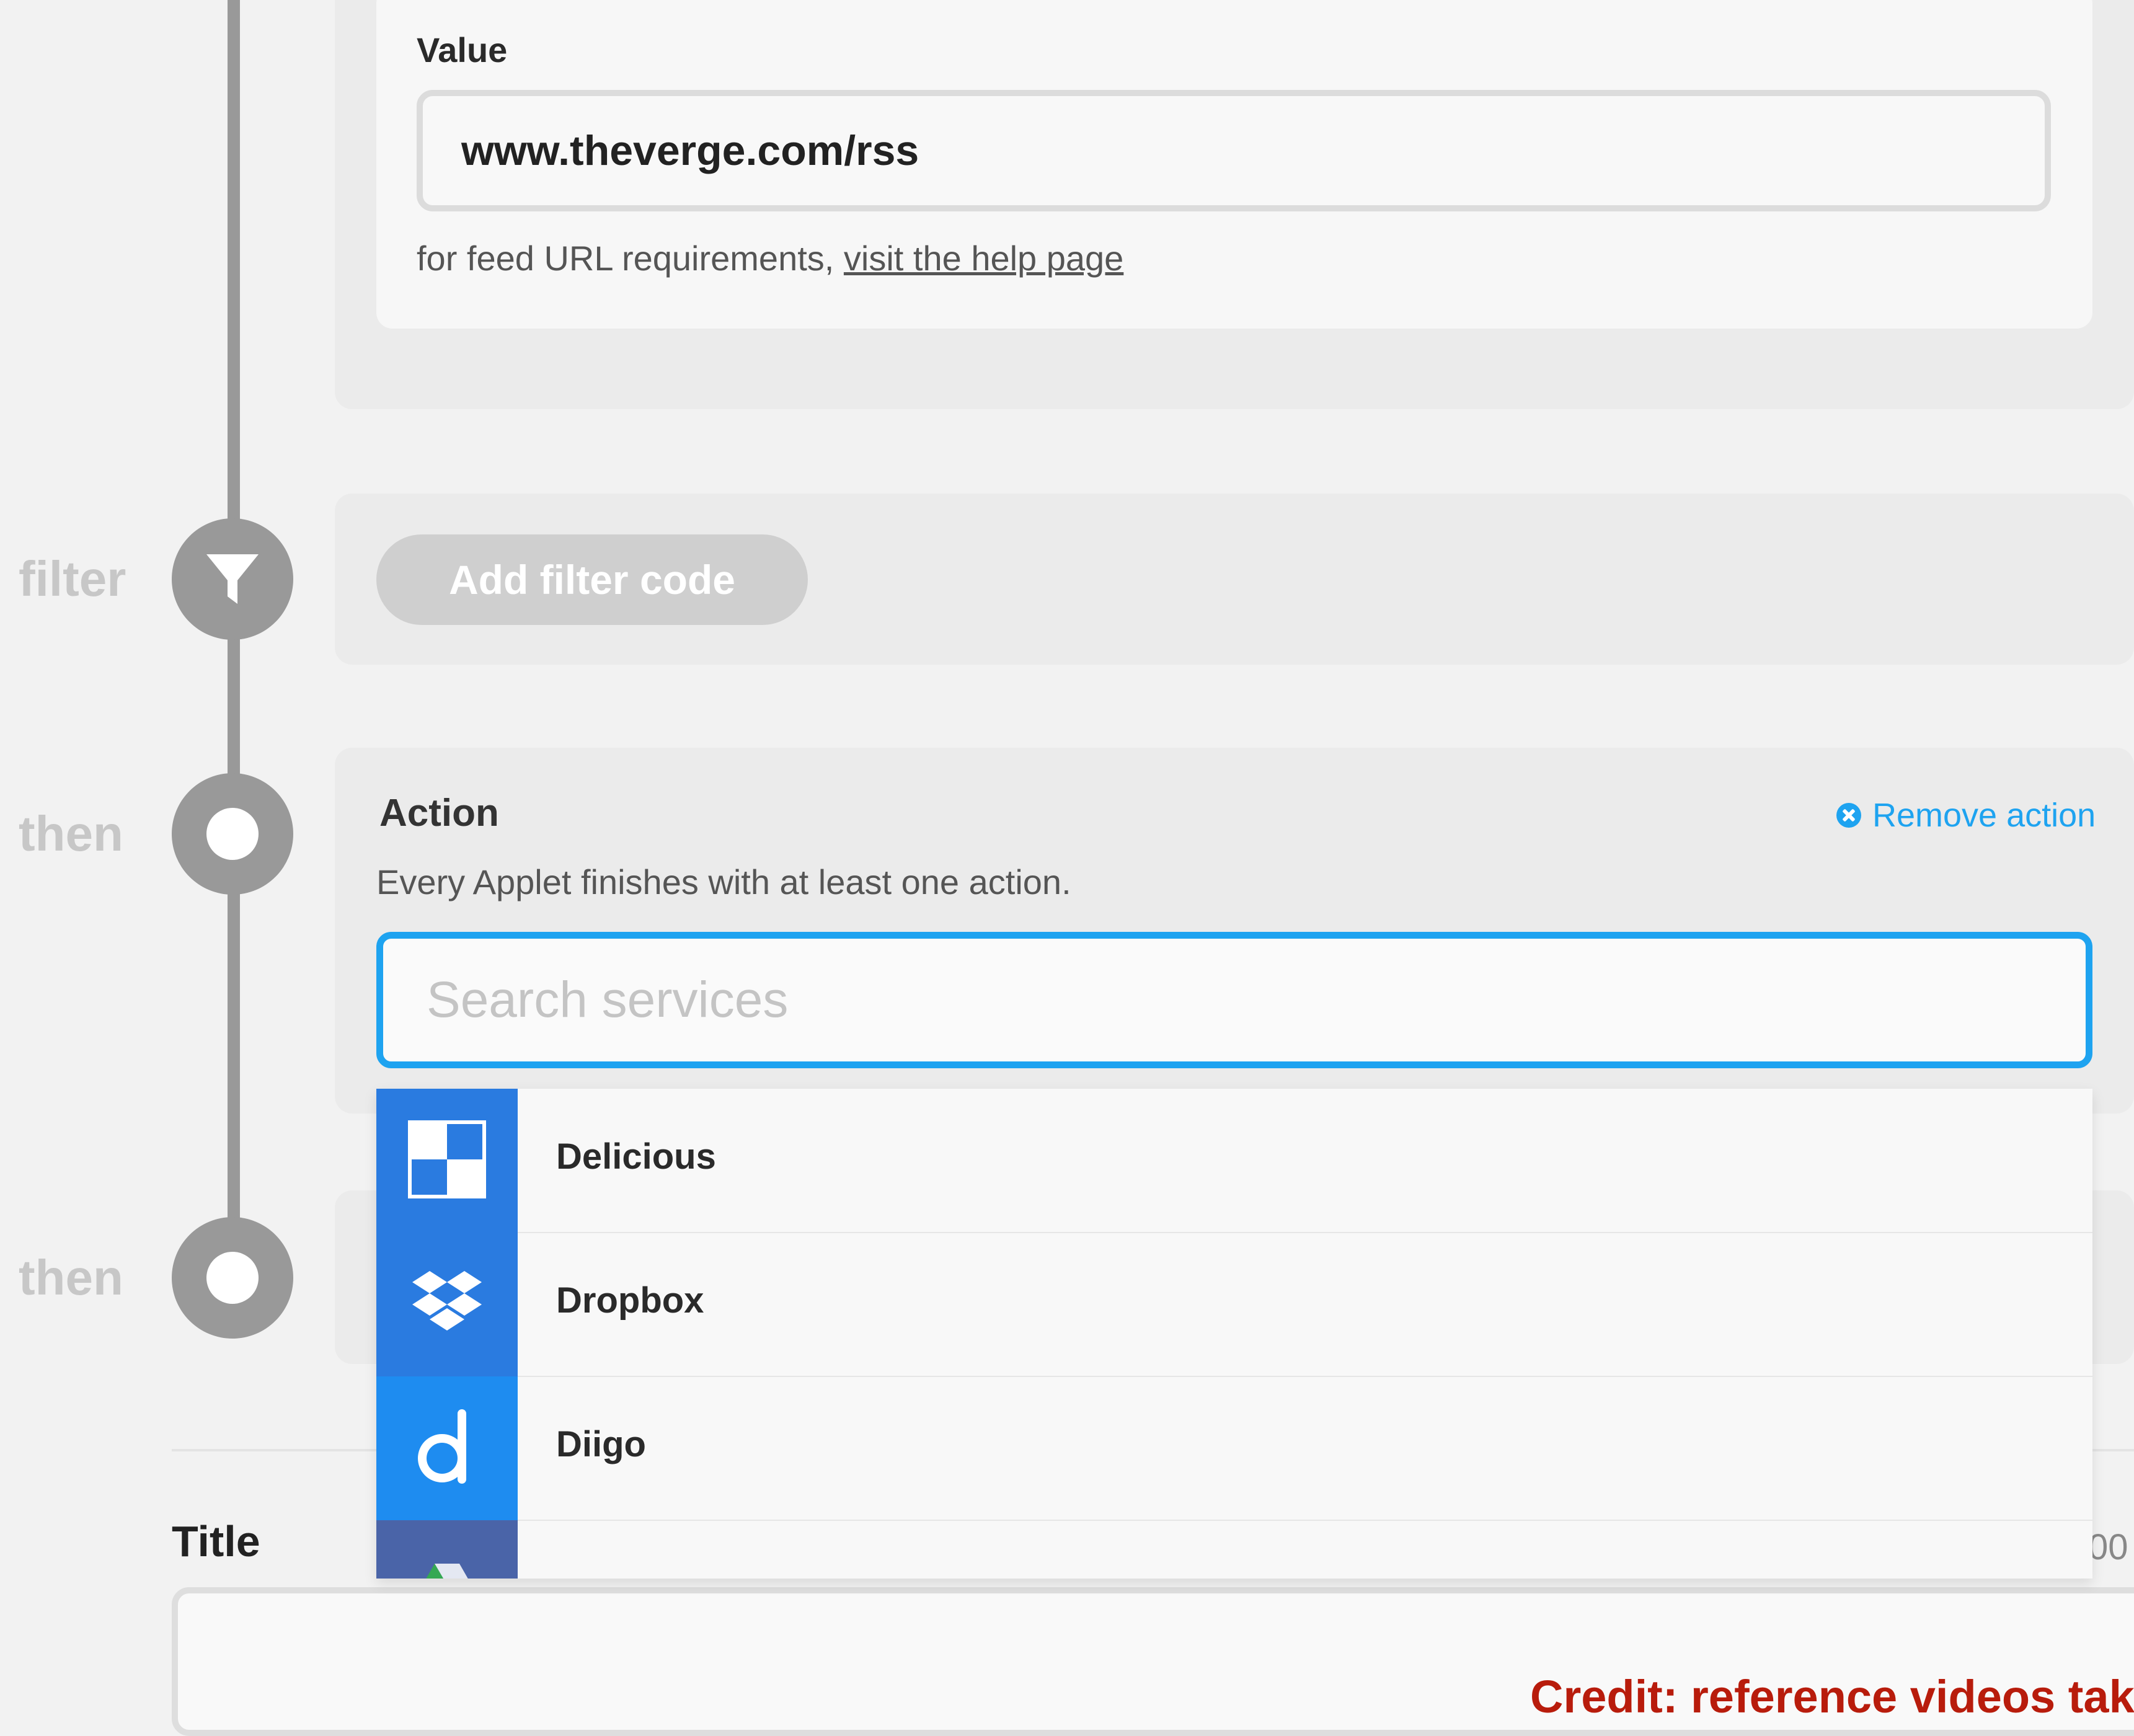  Describe the element at coordinates (601, 1444) in the screenshot. I see `service-name: Diigo` at that location.